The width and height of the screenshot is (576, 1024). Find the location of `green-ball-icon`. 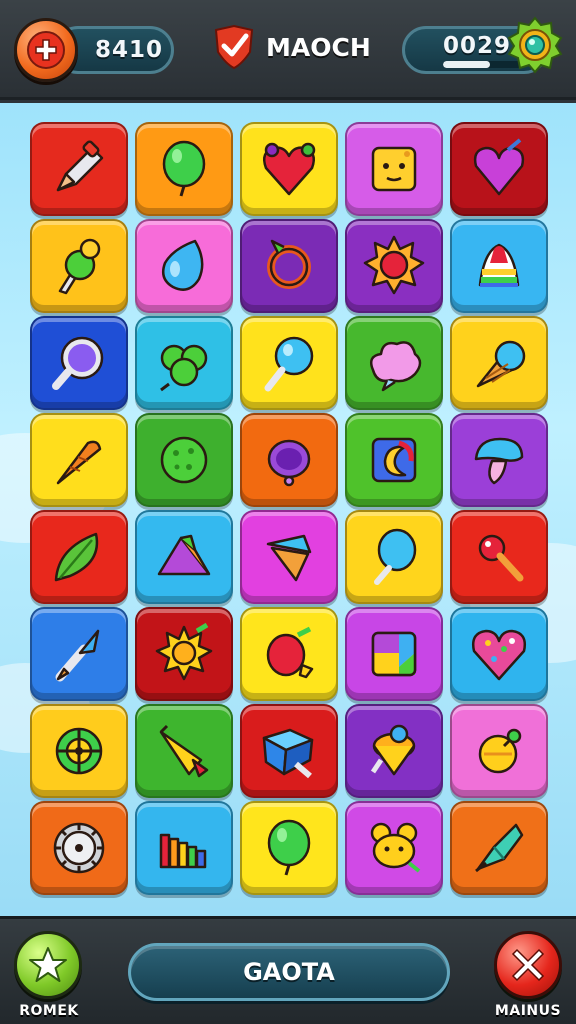

green-ball-icon is located at coordinates (184, 460).